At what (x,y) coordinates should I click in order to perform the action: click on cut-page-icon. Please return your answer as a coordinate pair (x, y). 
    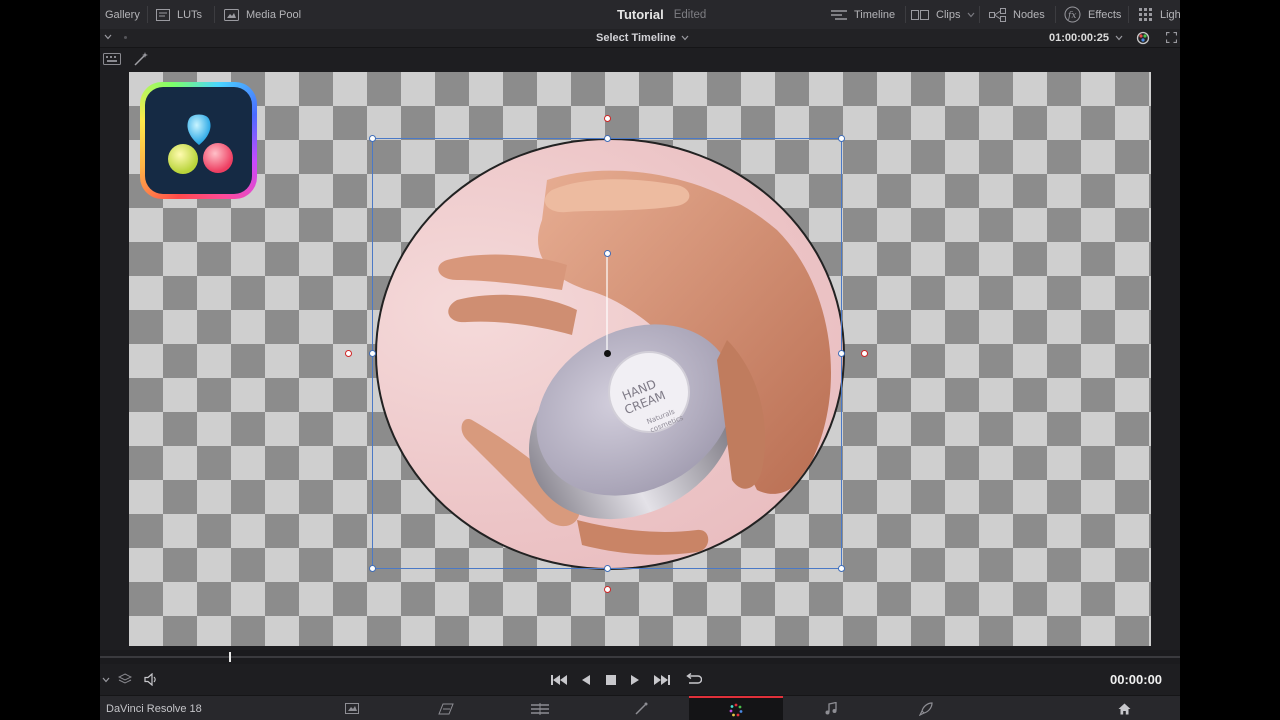
    Looking at the image, I should click on (446, 709).